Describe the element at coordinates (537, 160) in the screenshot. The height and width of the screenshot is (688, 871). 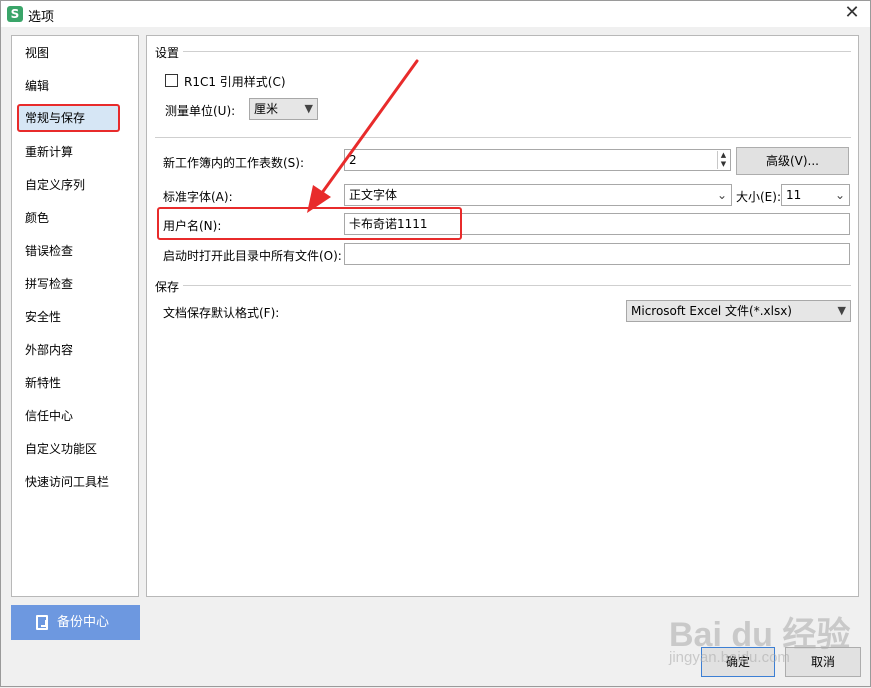
I see `sheets-input: 2 ▲ ▼` at that location.